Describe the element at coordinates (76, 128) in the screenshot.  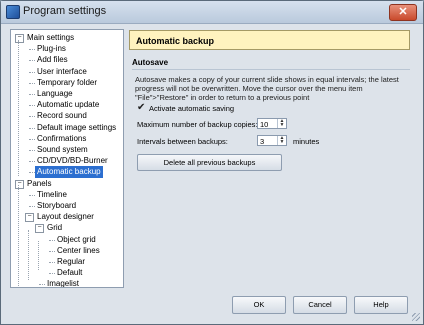
I see `tree-item: Default image settings` at that location.